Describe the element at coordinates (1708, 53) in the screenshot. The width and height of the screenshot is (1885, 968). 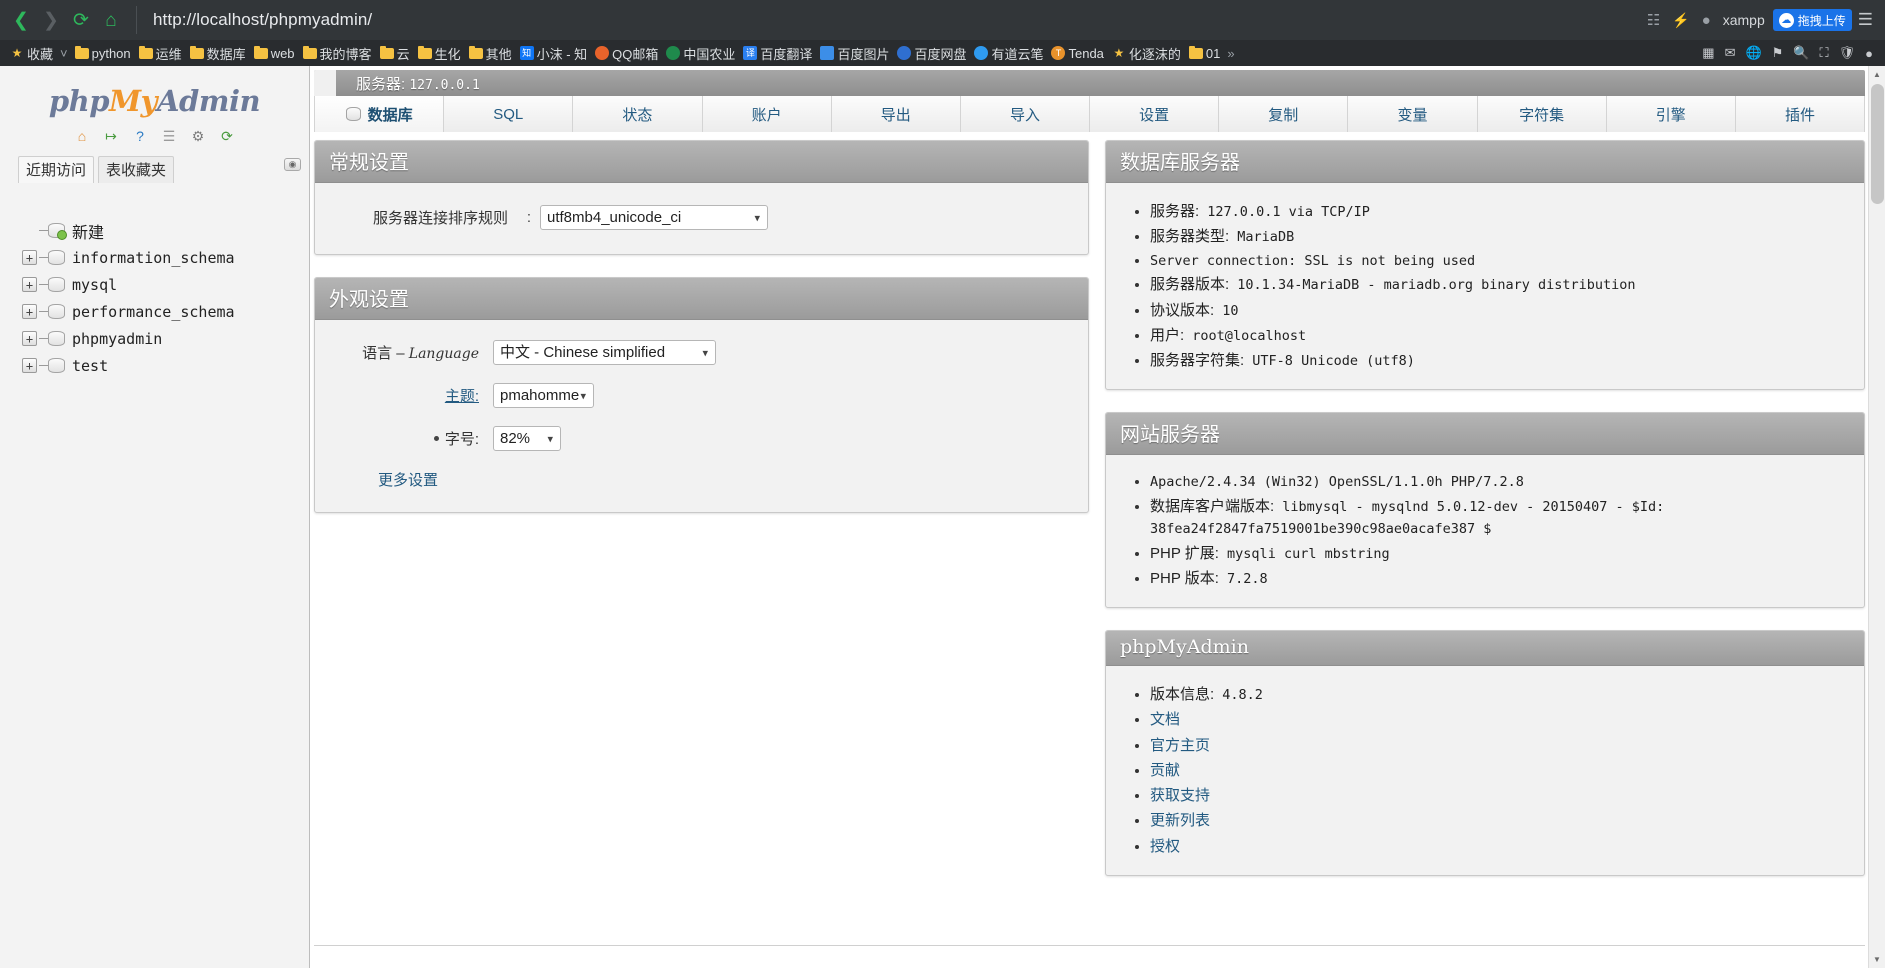
I see `apps-grid-icon: ▦` at that location.